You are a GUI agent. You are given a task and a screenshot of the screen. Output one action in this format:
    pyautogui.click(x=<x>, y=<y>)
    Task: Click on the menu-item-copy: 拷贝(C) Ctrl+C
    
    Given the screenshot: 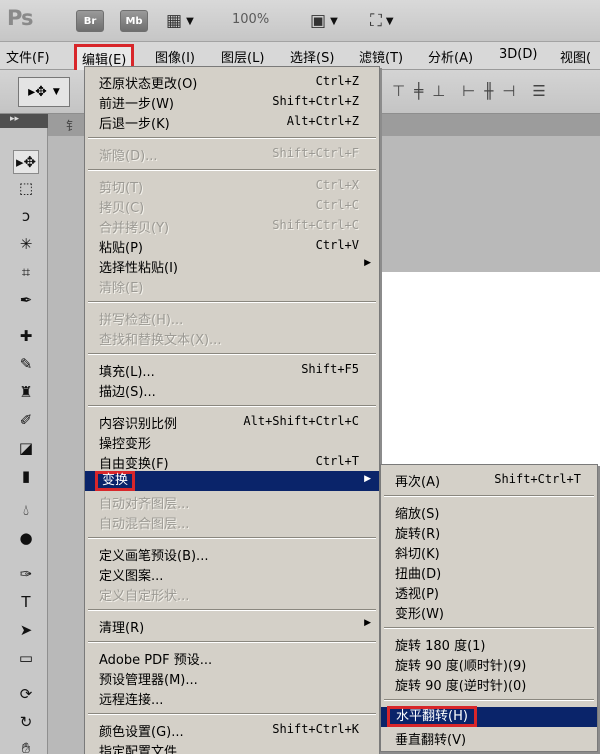 What is the action you would take?
    pyautogui.click(x=232, y=205)
    